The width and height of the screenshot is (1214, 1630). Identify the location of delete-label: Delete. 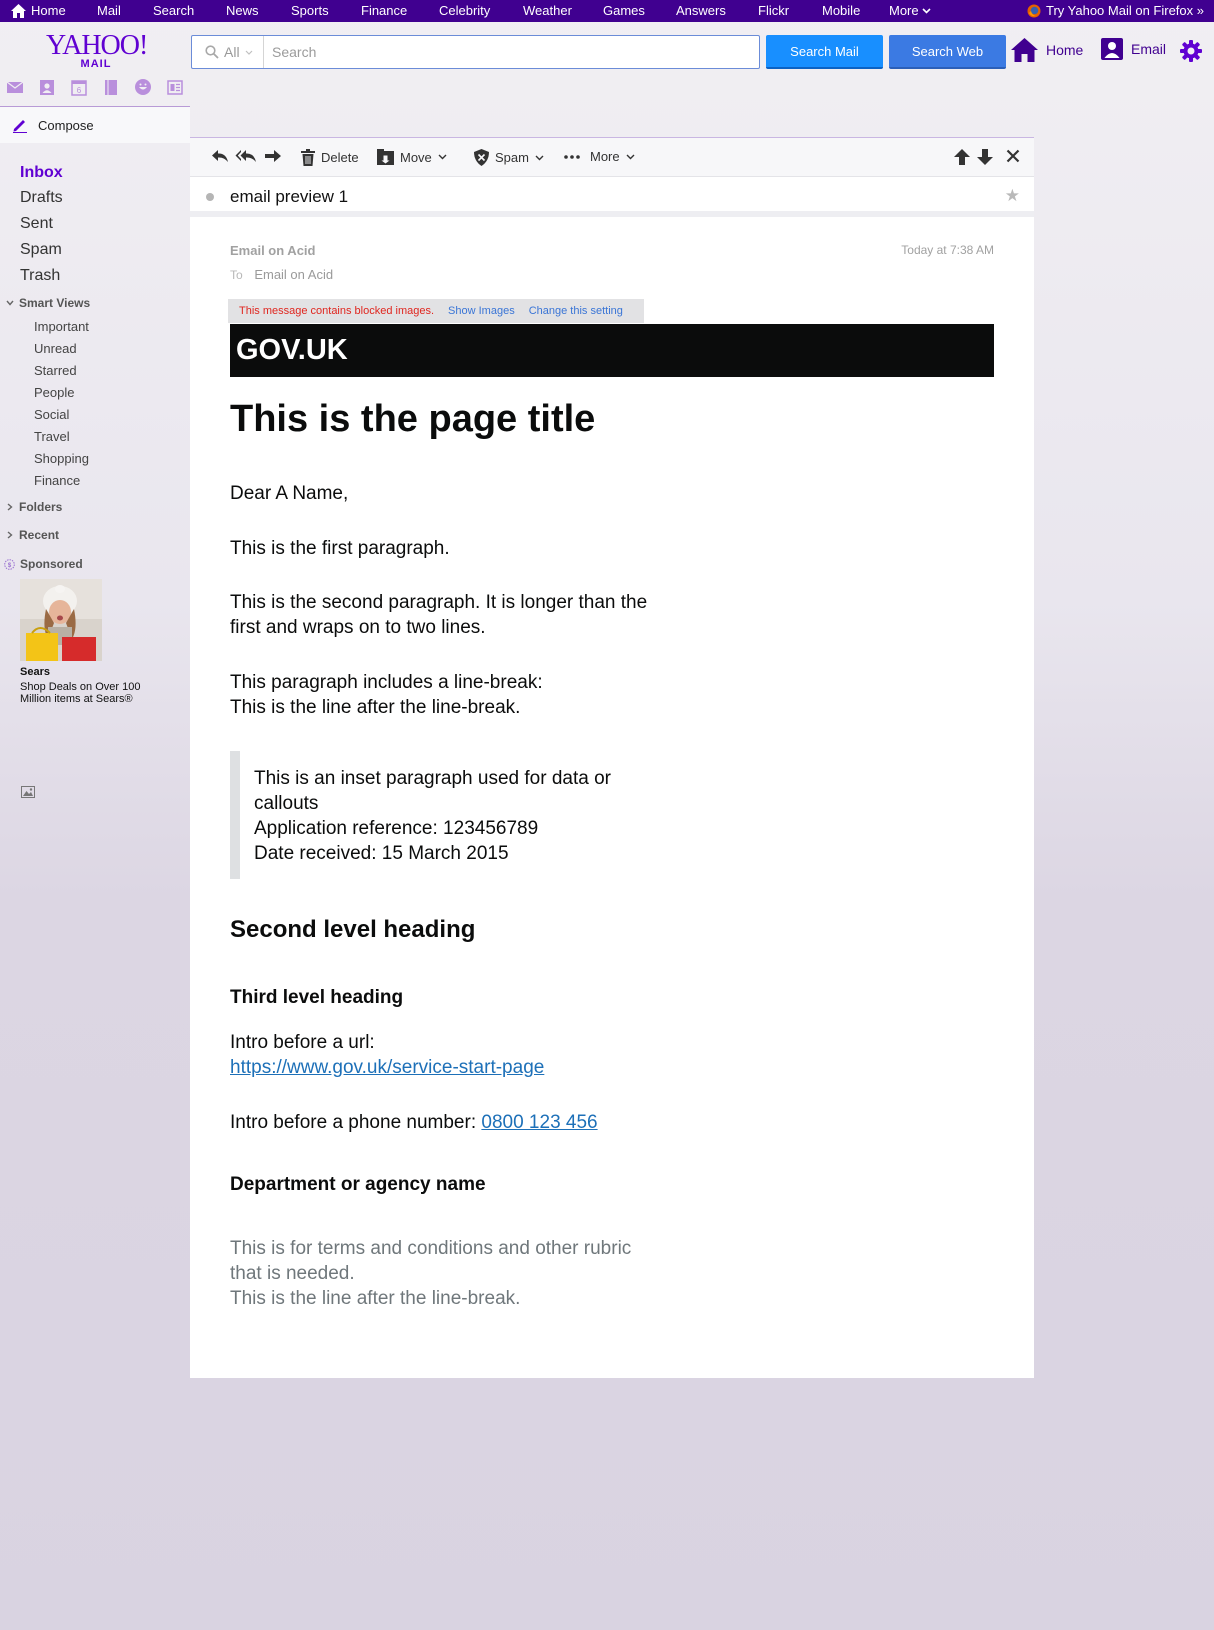
(340, 157).